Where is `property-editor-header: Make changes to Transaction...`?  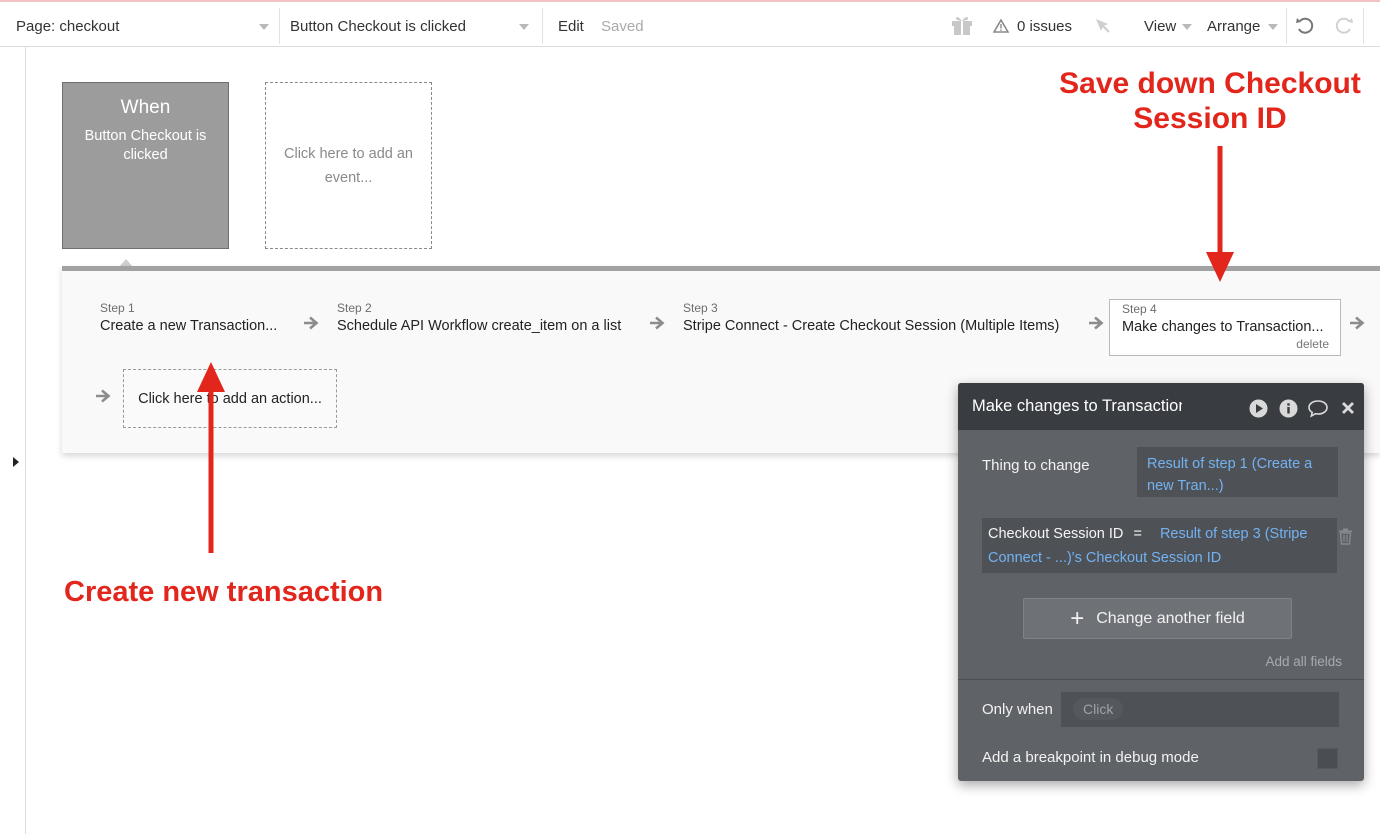 property-editor-header: Make changes to Transaction... is located at coordinates (1161, 406).